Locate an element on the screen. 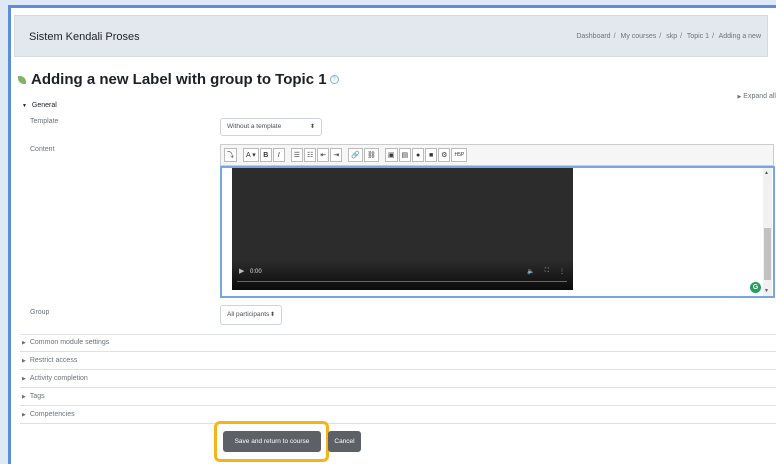 This screenshot has height=464, width=776. indent-icon: ⇥ is located at coordinates (336, 155).